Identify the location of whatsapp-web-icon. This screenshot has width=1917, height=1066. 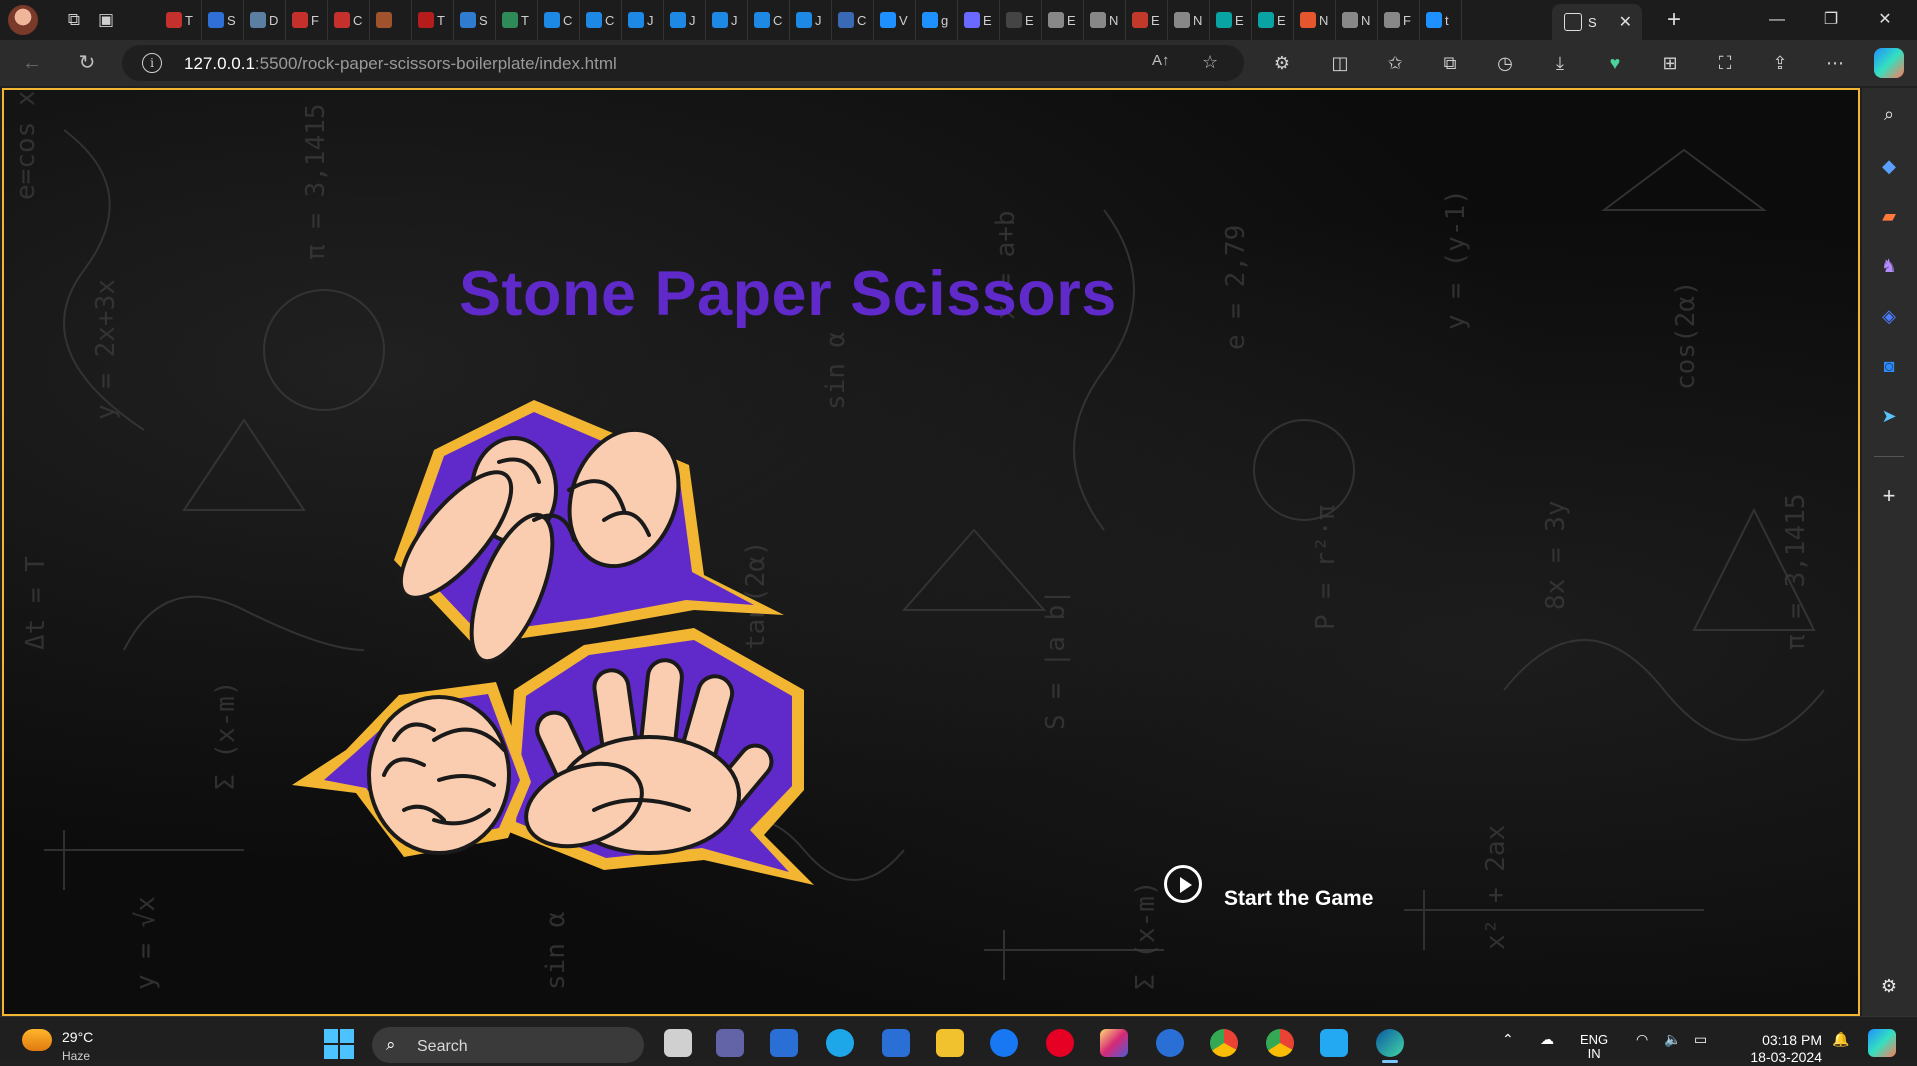
(840, 1043).